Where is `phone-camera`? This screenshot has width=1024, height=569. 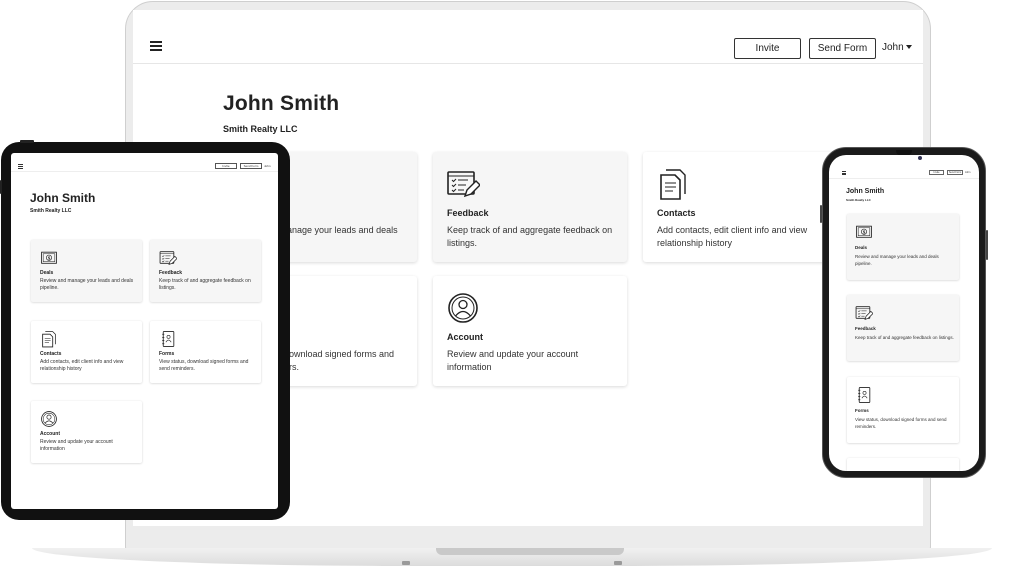 phone-camera is located at coordinates (920, 158).